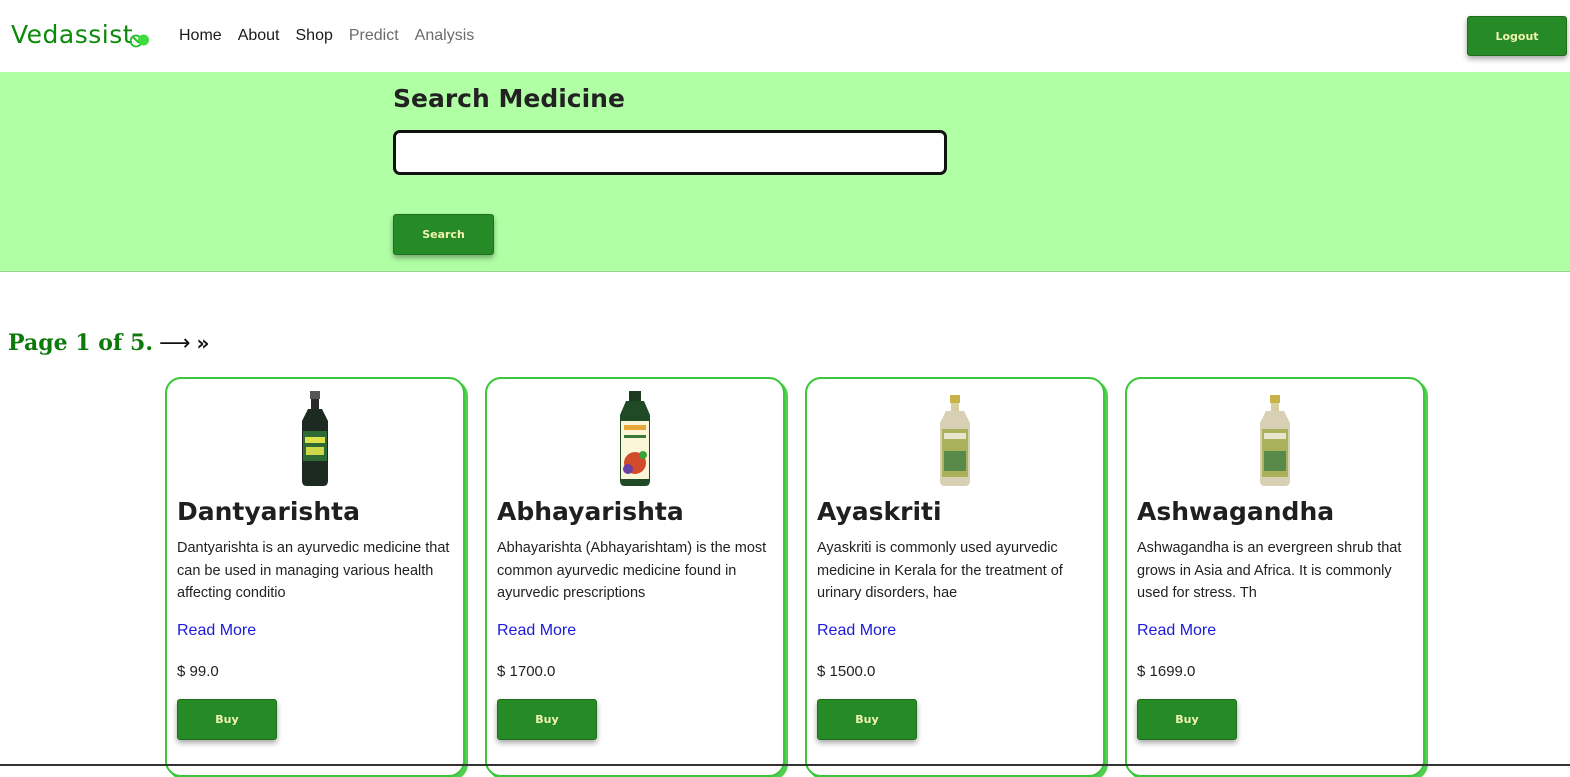 The width and height of the screenshot is (1570, 777). What do you see at coordinates (879, 511) in the screenshot?
I see `product-name: Ayaskriti` at bounding box center [879, 511].